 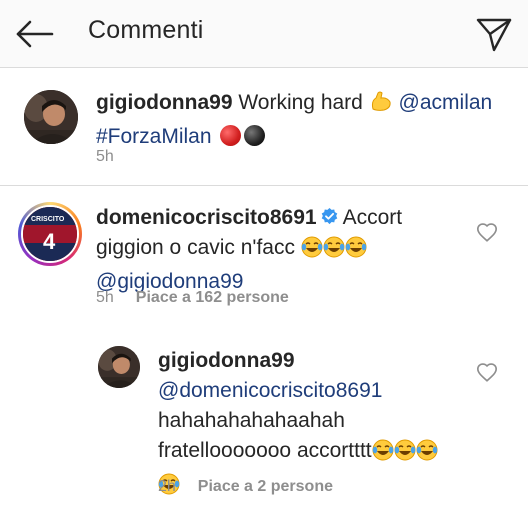 I want to click on like-comment-1-button, so click(x=487, y=233).